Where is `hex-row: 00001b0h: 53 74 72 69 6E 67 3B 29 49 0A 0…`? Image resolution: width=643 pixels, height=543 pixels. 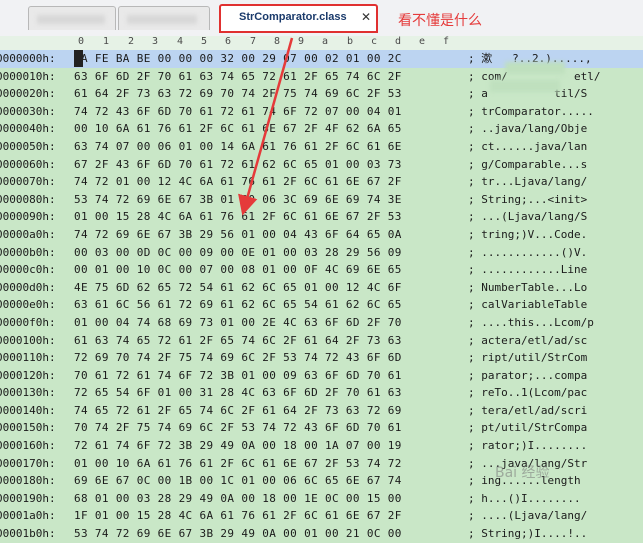
hex-row: 00001b0h: 53 74 72 69 6E 67 3B 29 49 0A 0… is located at coordinates (321, 534).